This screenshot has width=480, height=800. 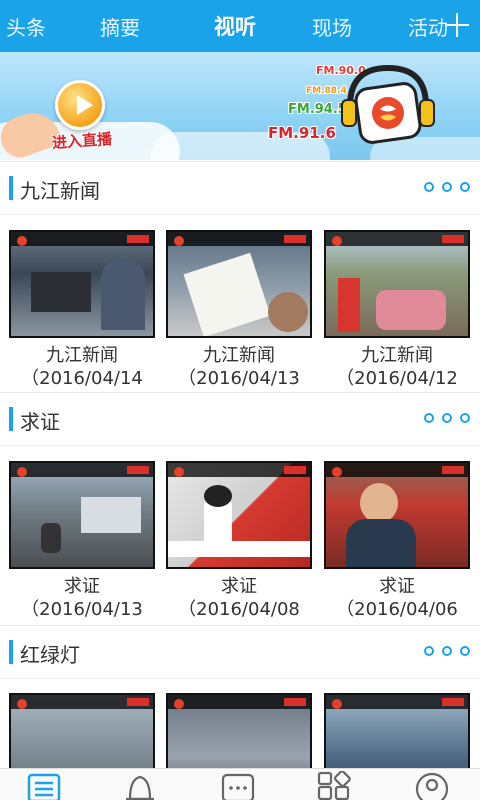 What do you see at coordinates (44, 785) in the screenshot?
I see `list-icon` at bounding box center [44, 785].